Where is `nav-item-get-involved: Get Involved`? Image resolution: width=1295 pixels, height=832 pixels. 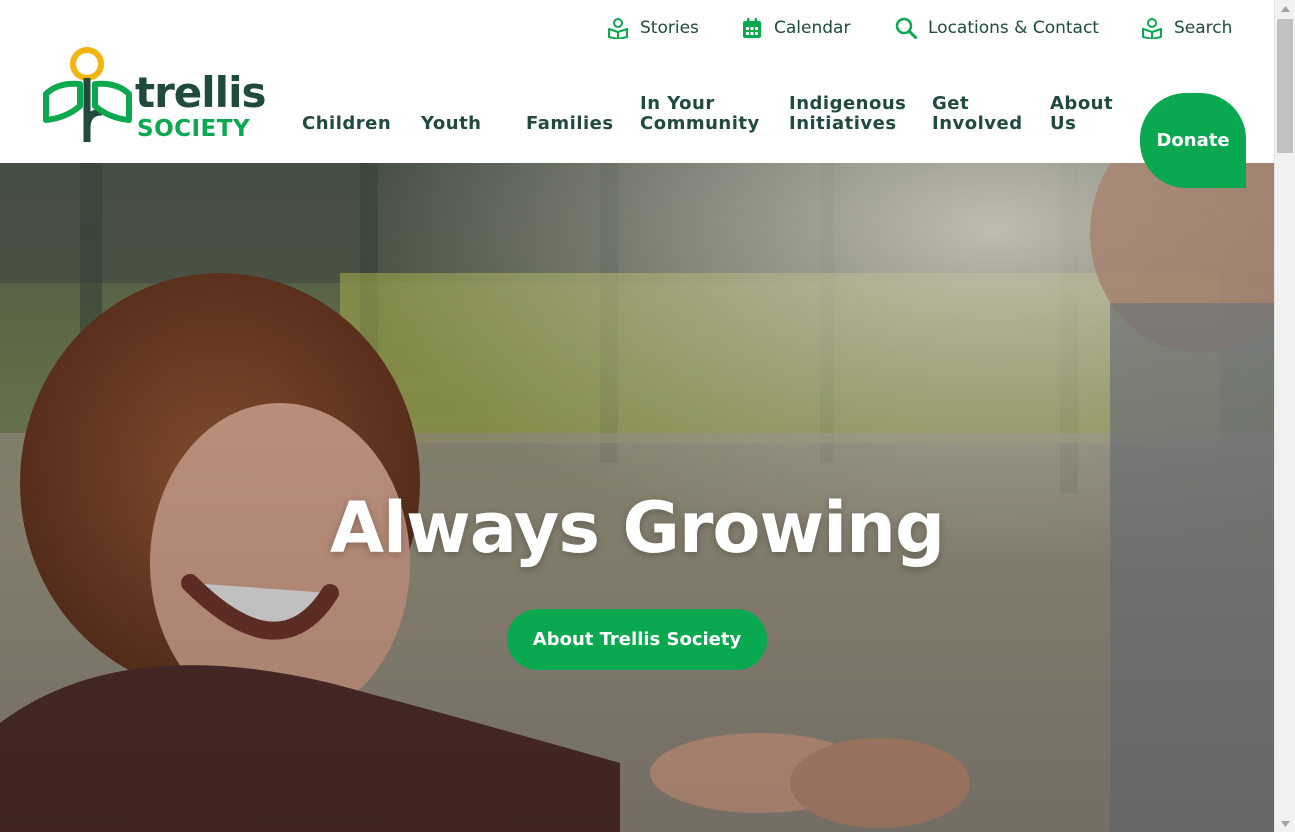 nav-item-get-involved: Get Involved is located at coordinates (977, 114).